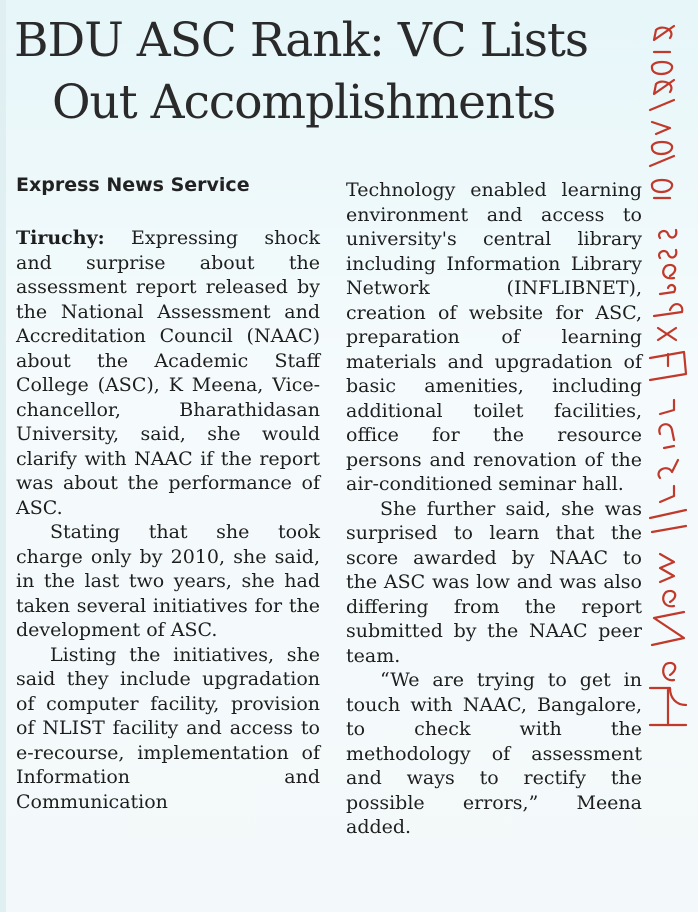 Image resolution: width=698 pixels, height=912 pixels. Describe the element at coordinates (662, 112) in the screenshot. I see `handwritten-date-scribble` at that location.